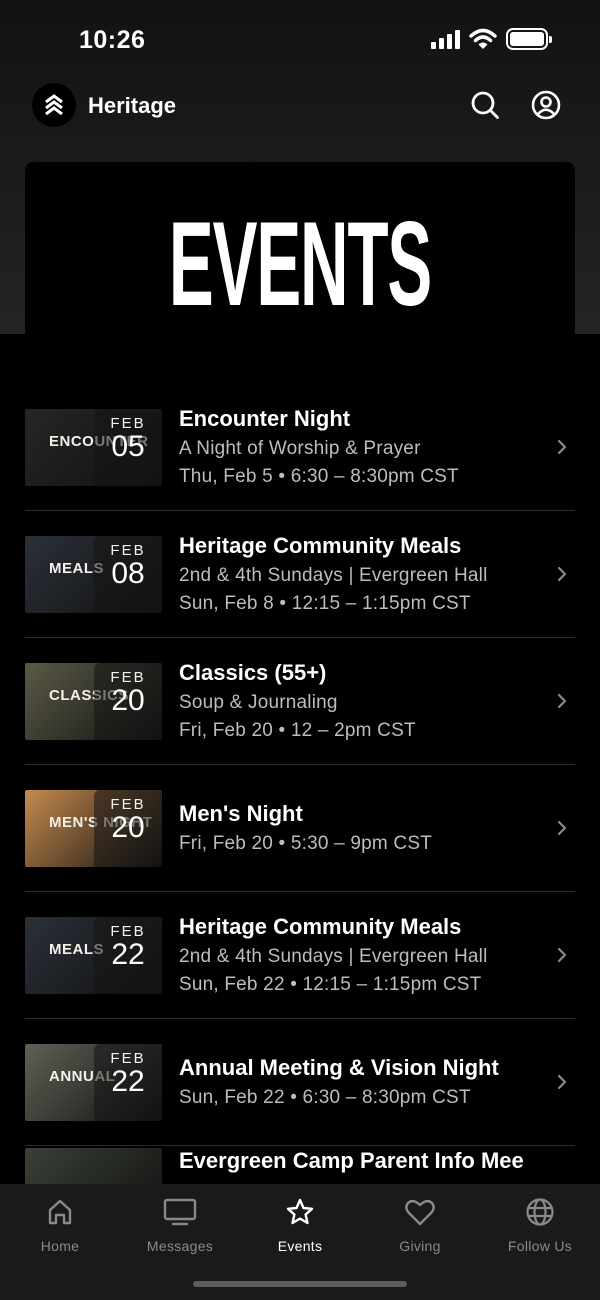  Describe the element at coordinates (180, 1212) in the screenshot. I see `monitor-icon` at that location.